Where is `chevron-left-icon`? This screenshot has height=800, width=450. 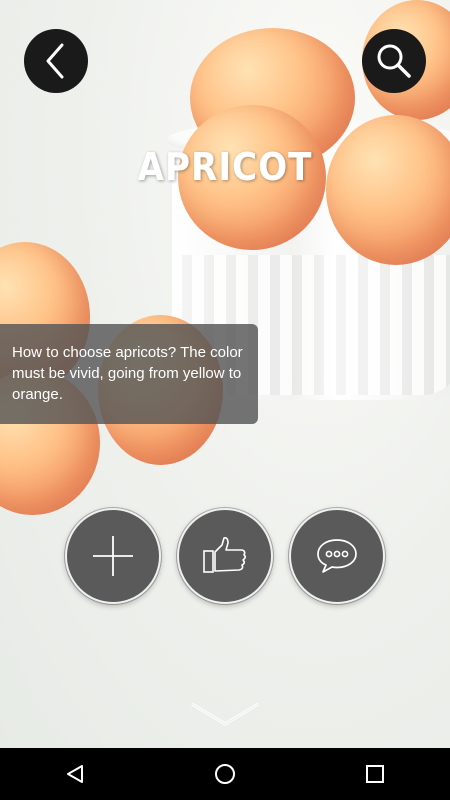 chevron-left-icon is located at coordinates (55, 61).